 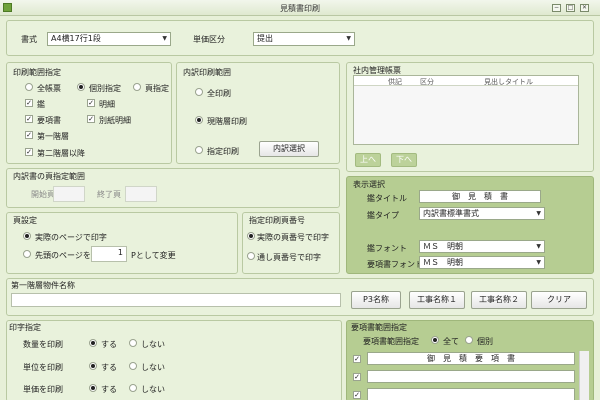 What do you see at coordinates (443, 262) in the screenshot?
I see `summary-font-value: ＭＳ 明朝` at bounding box center [443, 262].